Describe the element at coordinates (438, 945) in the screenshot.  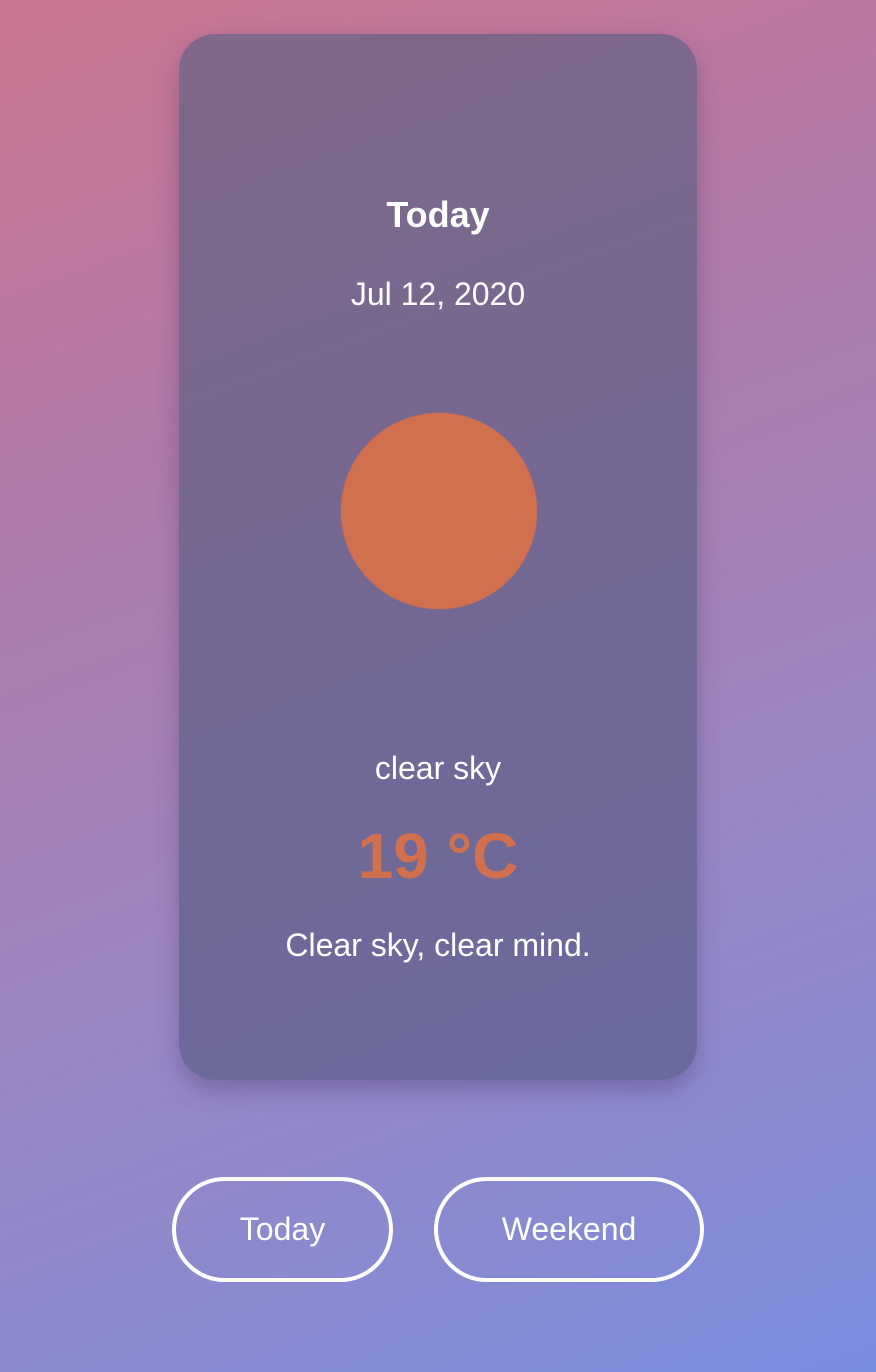
I see `weather-message: Clear sky, clear mind.` at that location.